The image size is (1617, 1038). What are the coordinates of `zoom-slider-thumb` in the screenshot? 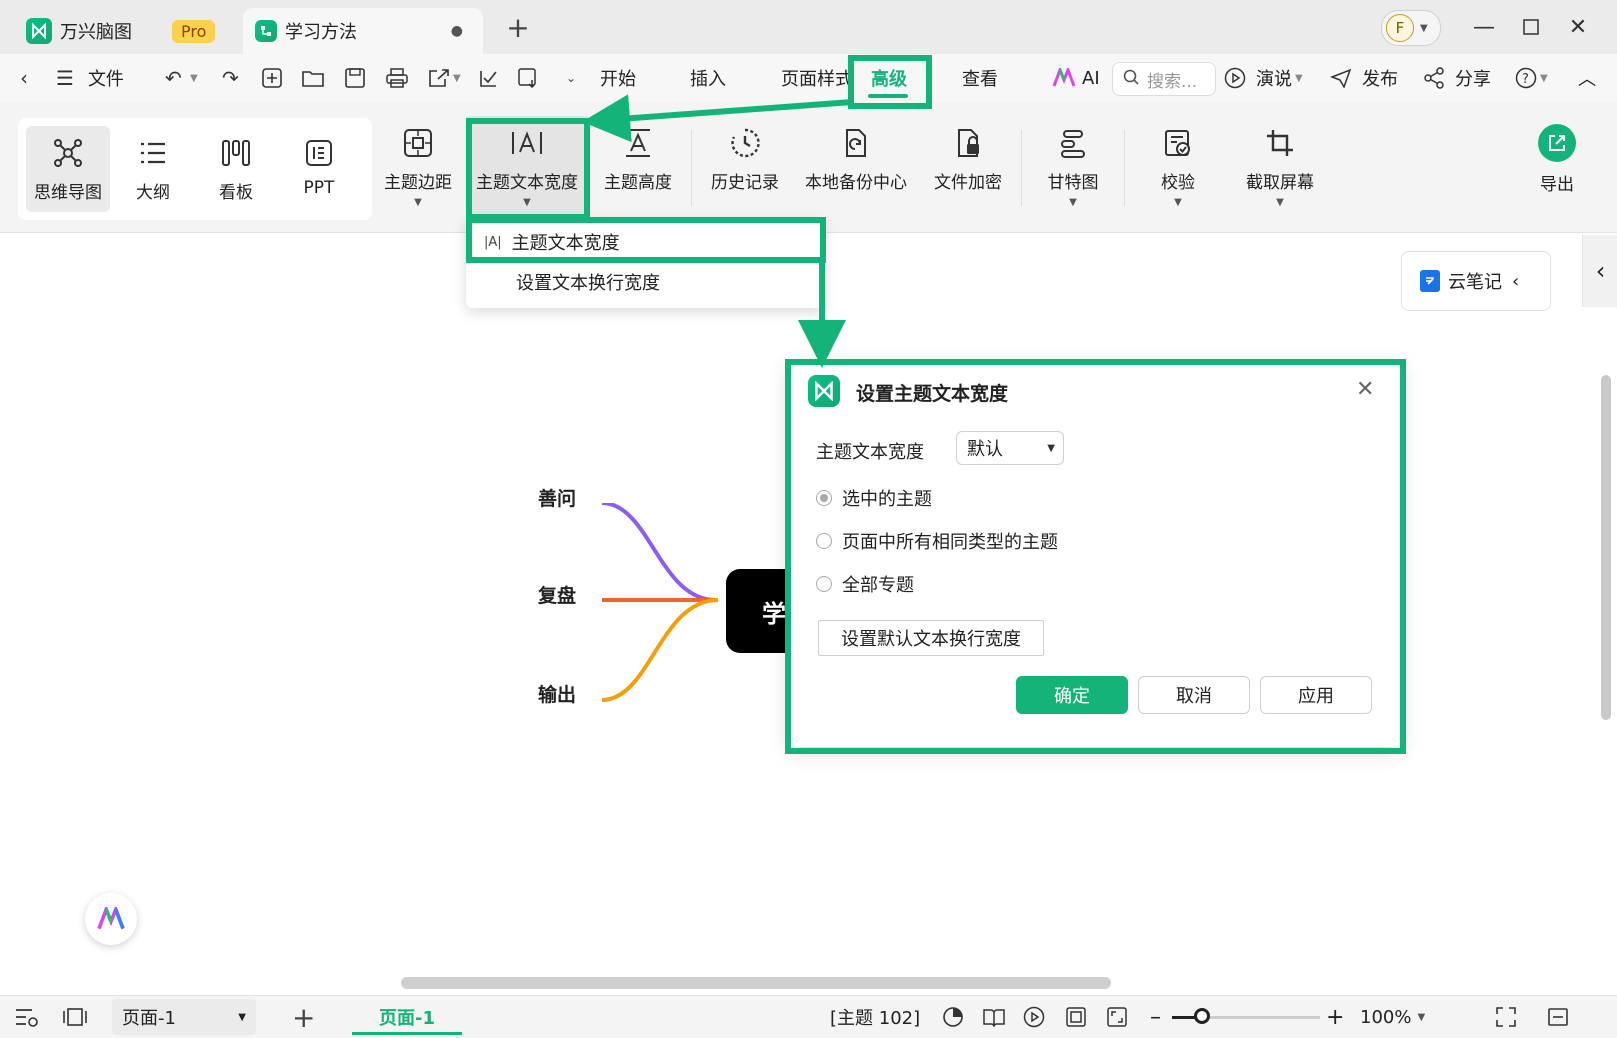 It's located at (1201, 1016).